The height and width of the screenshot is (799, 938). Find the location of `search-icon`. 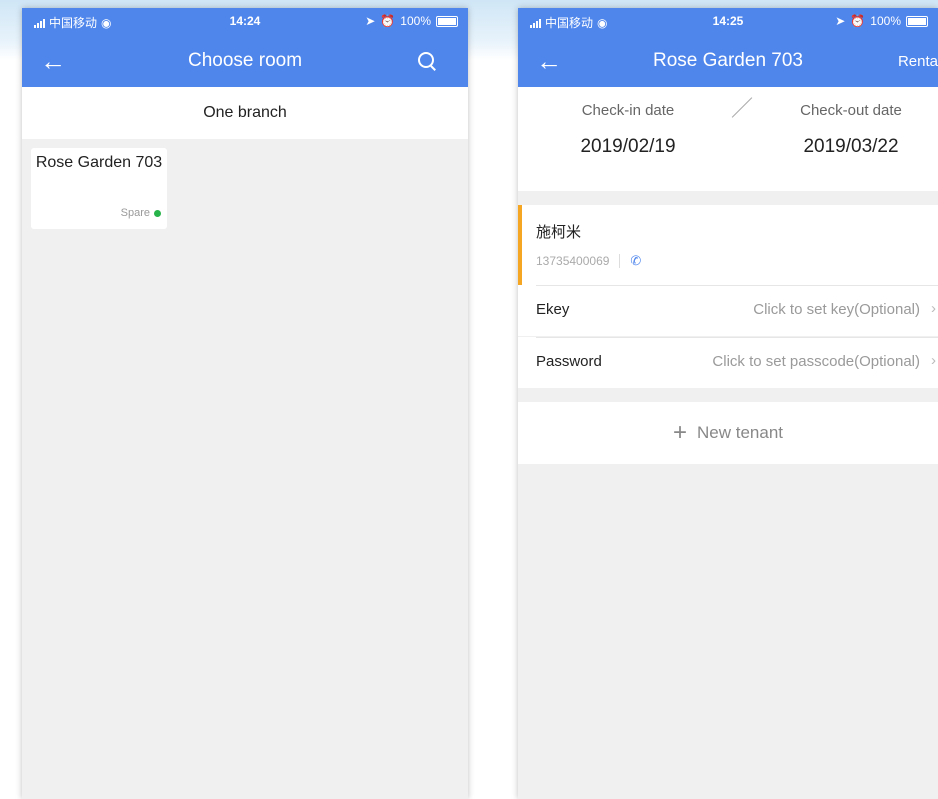

search-icon is located at coordinates (427, 61).